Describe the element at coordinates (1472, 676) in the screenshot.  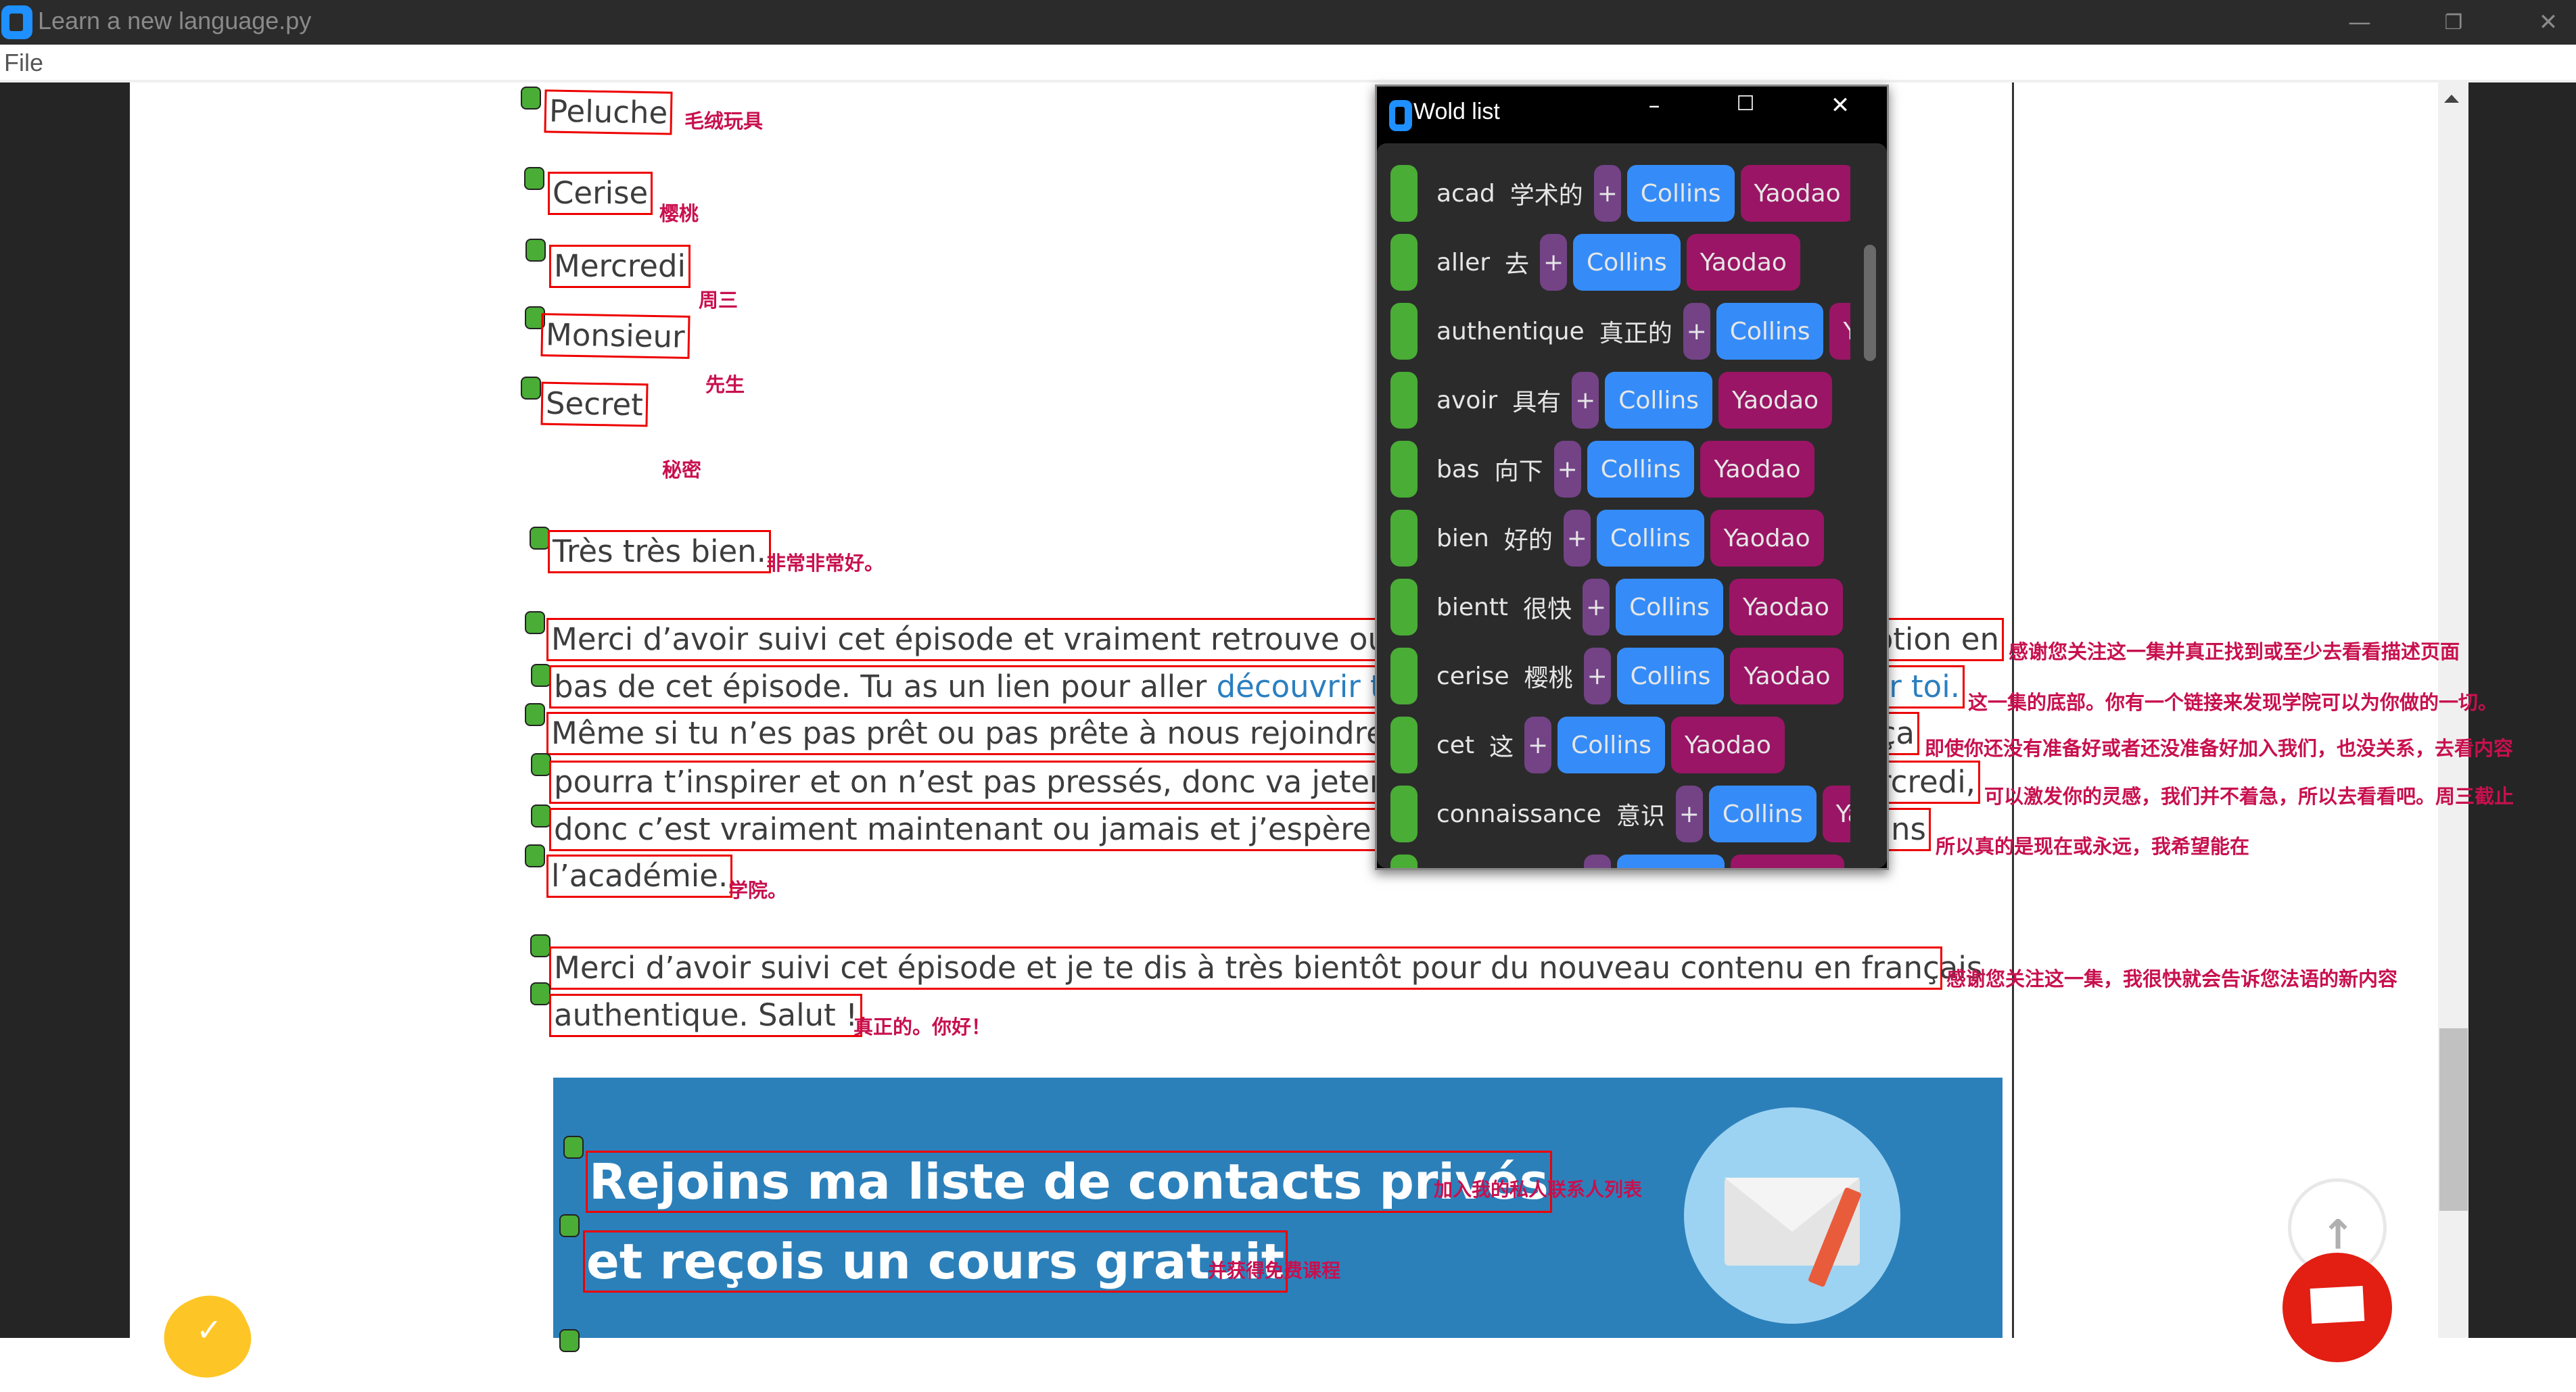
I see `word-list-word: cerise` at that location.